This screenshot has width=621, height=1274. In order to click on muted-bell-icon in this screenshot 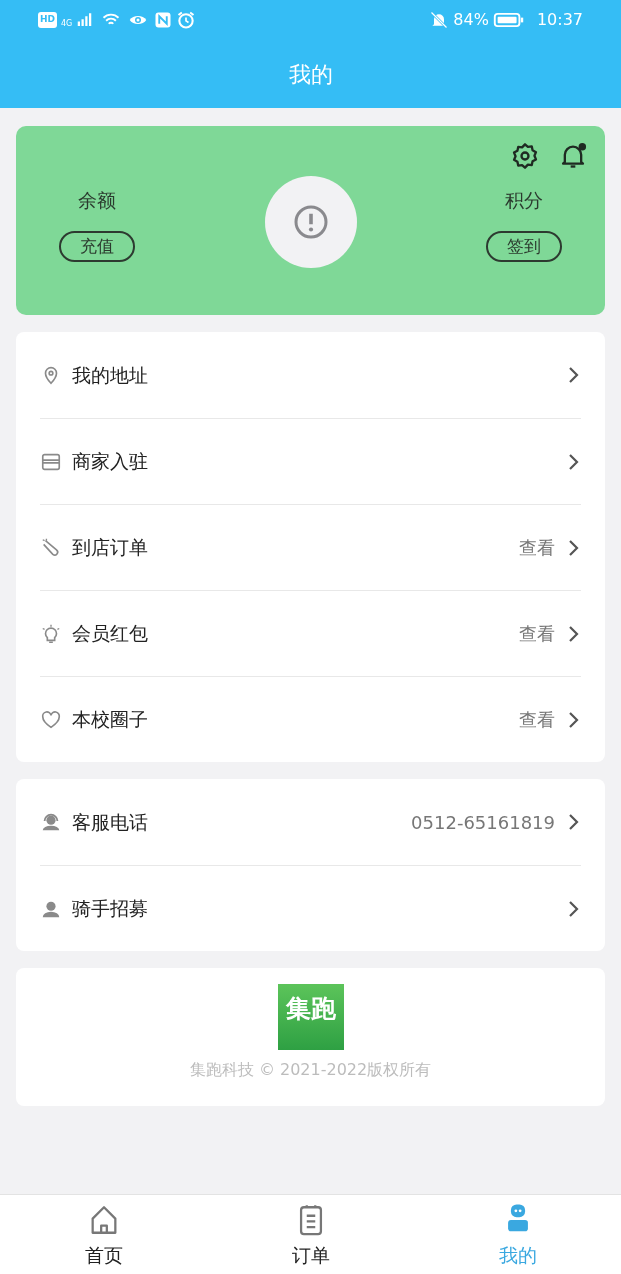, I will do `click(439, 20)`.